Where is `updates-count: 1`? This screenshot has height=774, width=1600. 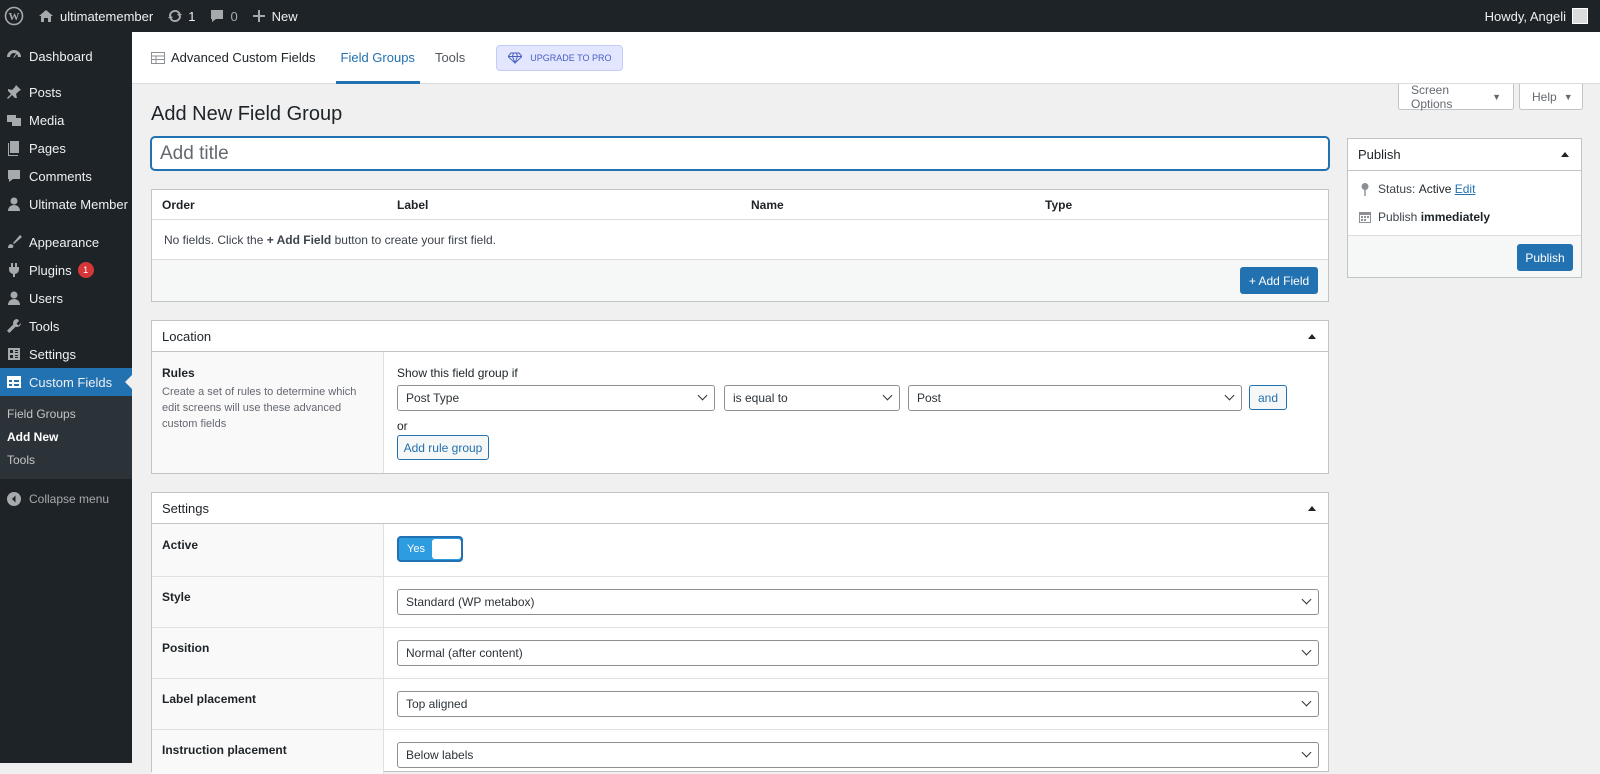
updates-count: 1 is located at coordinates (192, 16).